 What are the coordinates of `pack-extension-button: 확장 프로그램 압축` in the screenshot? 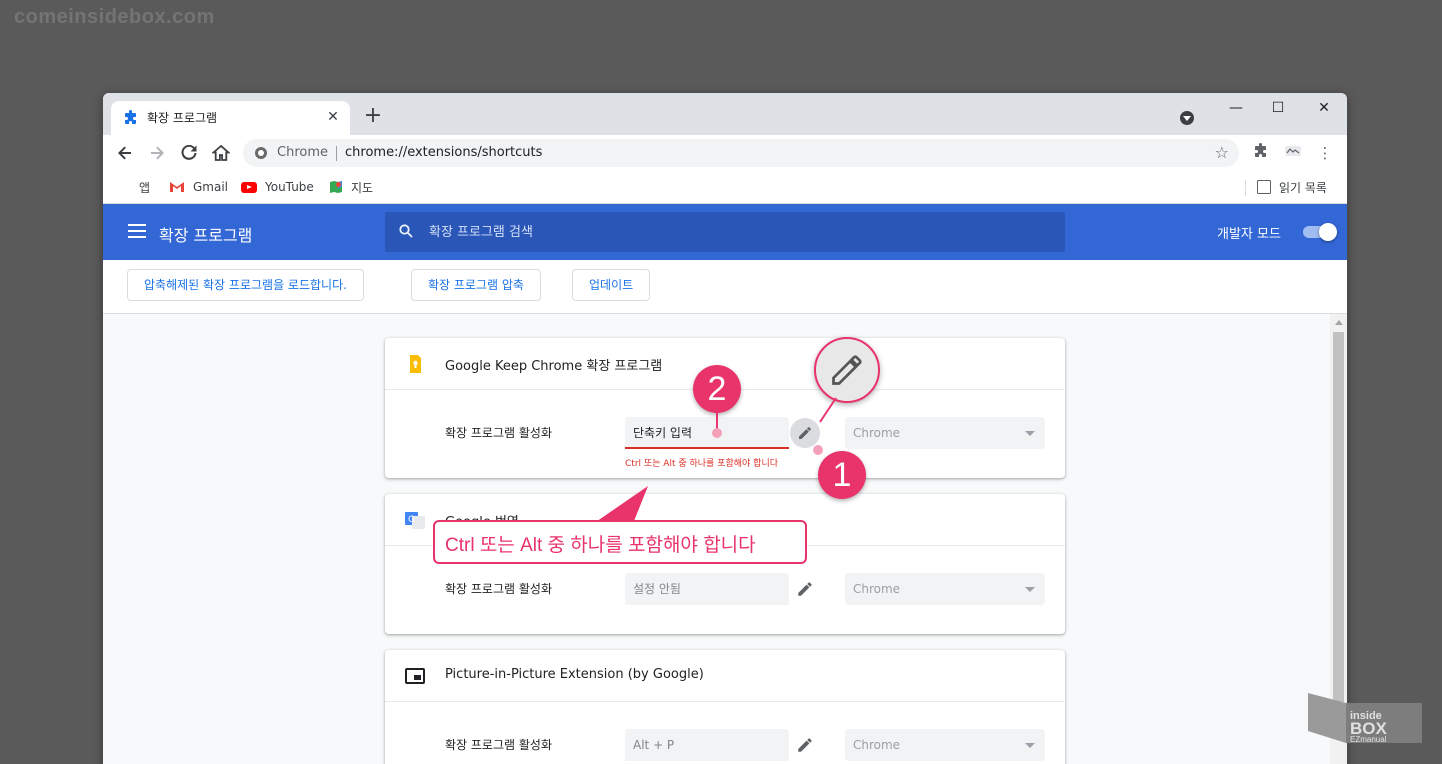 It's located at (476, 285).